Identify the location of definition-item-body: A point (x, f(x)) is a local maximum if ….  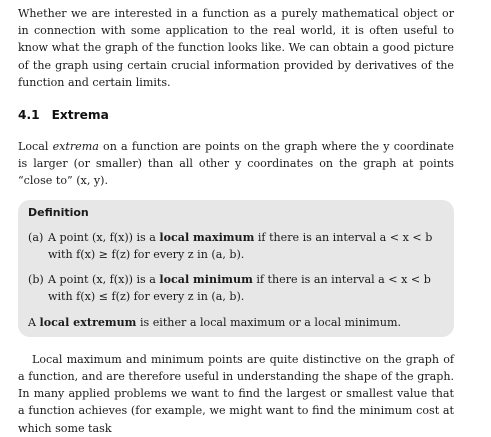
(246, 246).